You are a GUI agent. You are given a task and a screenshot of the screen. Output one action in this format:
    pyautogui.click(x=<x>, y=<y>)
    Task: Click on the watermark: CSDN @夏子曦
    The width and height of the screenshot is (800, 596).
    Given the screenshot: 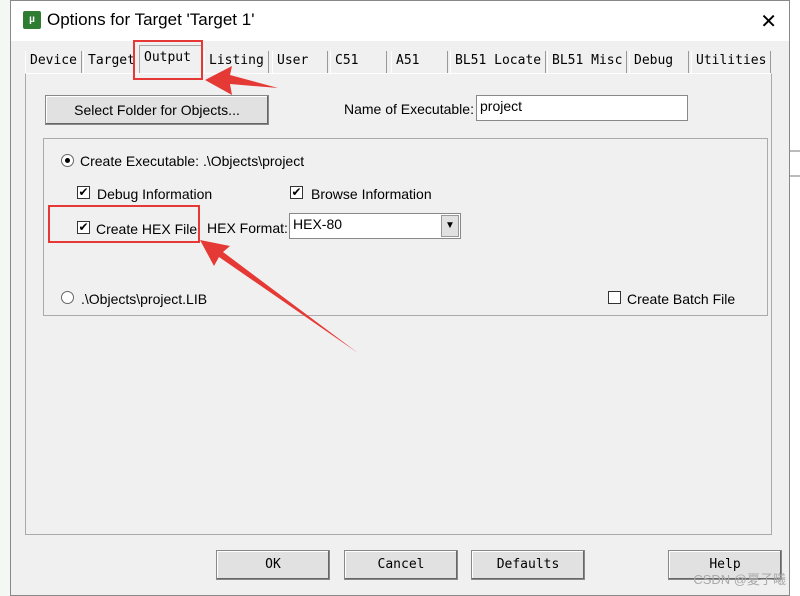 What is the action you would take?
    pyautogui.click(x=739, y=579)
    